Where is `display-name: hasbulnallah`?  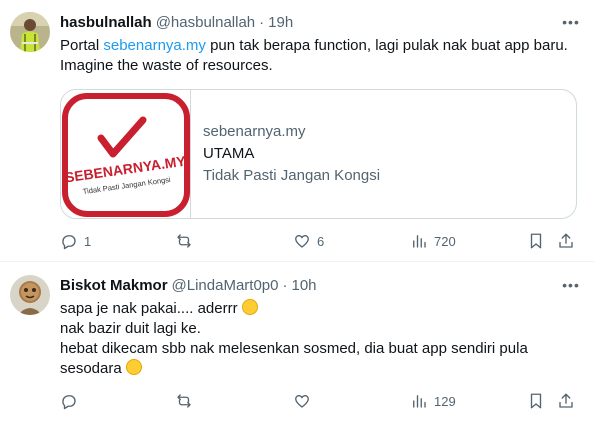 display-name: hasbulnallah is located at coordinates (106, 22).